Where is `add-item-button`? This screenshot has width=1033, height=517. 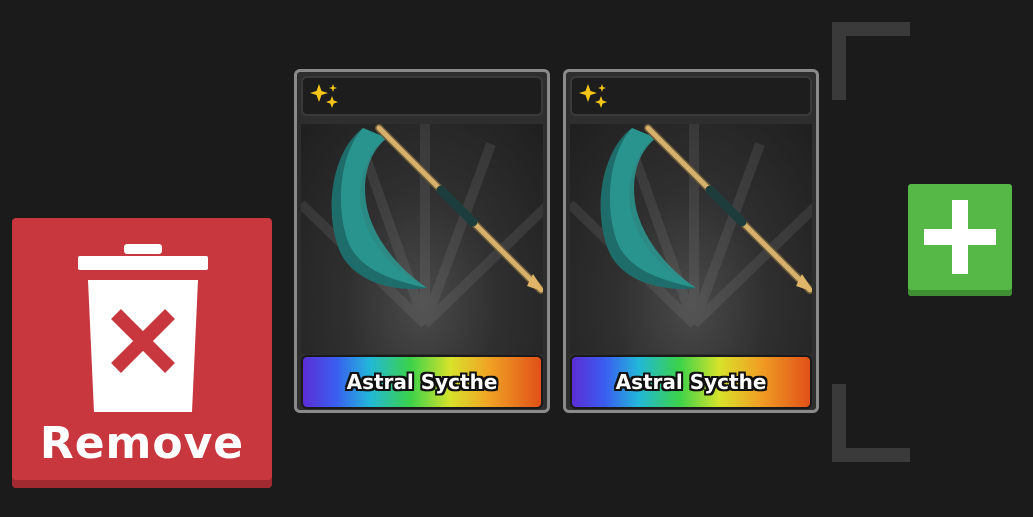
add-item-button is located at coordinates (960, 240).